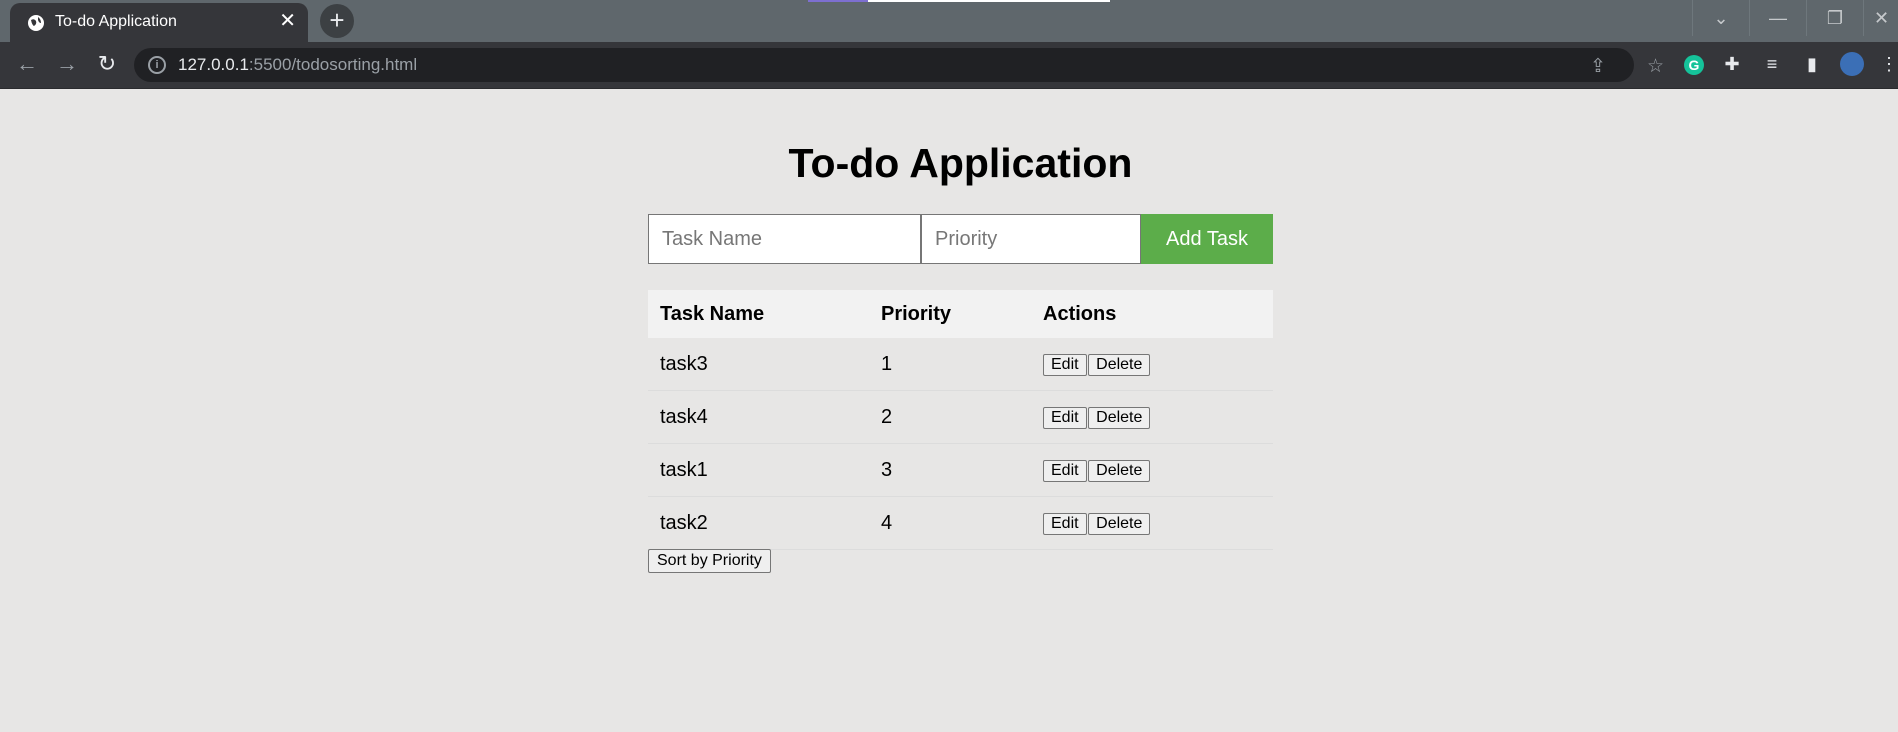 This screenshot has width=1898, height=732. Describe the element at coordinates (758, 364) in the screenshot. I see `task-name-cell: task3` at that location.